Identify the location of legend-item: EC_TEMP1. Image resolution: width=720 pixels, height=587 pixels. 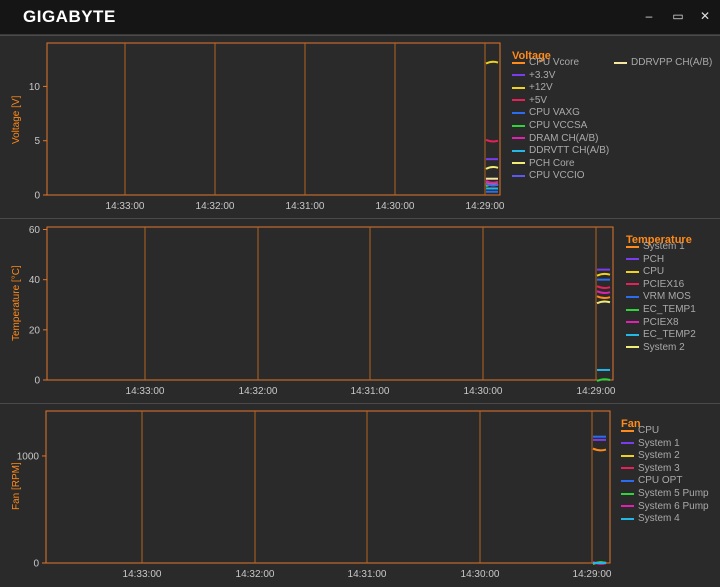
(661, 309).